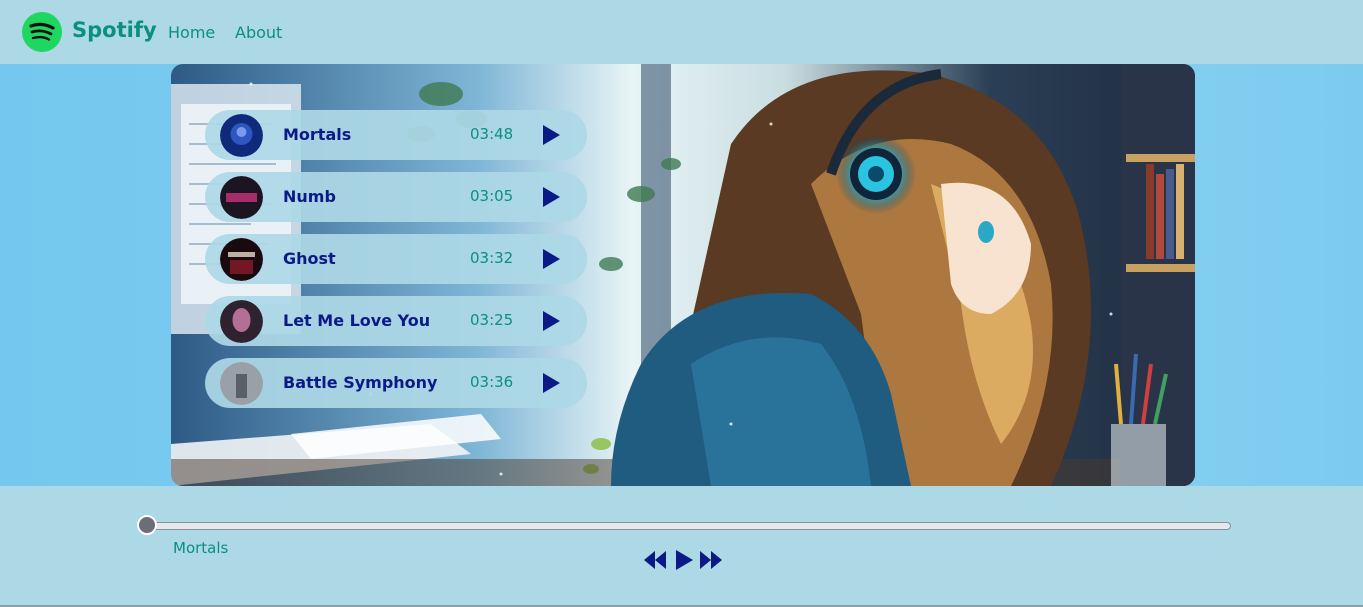 This screenshot has width=1363, height=607. Describe the element at coordinates (492, 320) in the screenshot. I see `song-duration: 03:25` at that location.